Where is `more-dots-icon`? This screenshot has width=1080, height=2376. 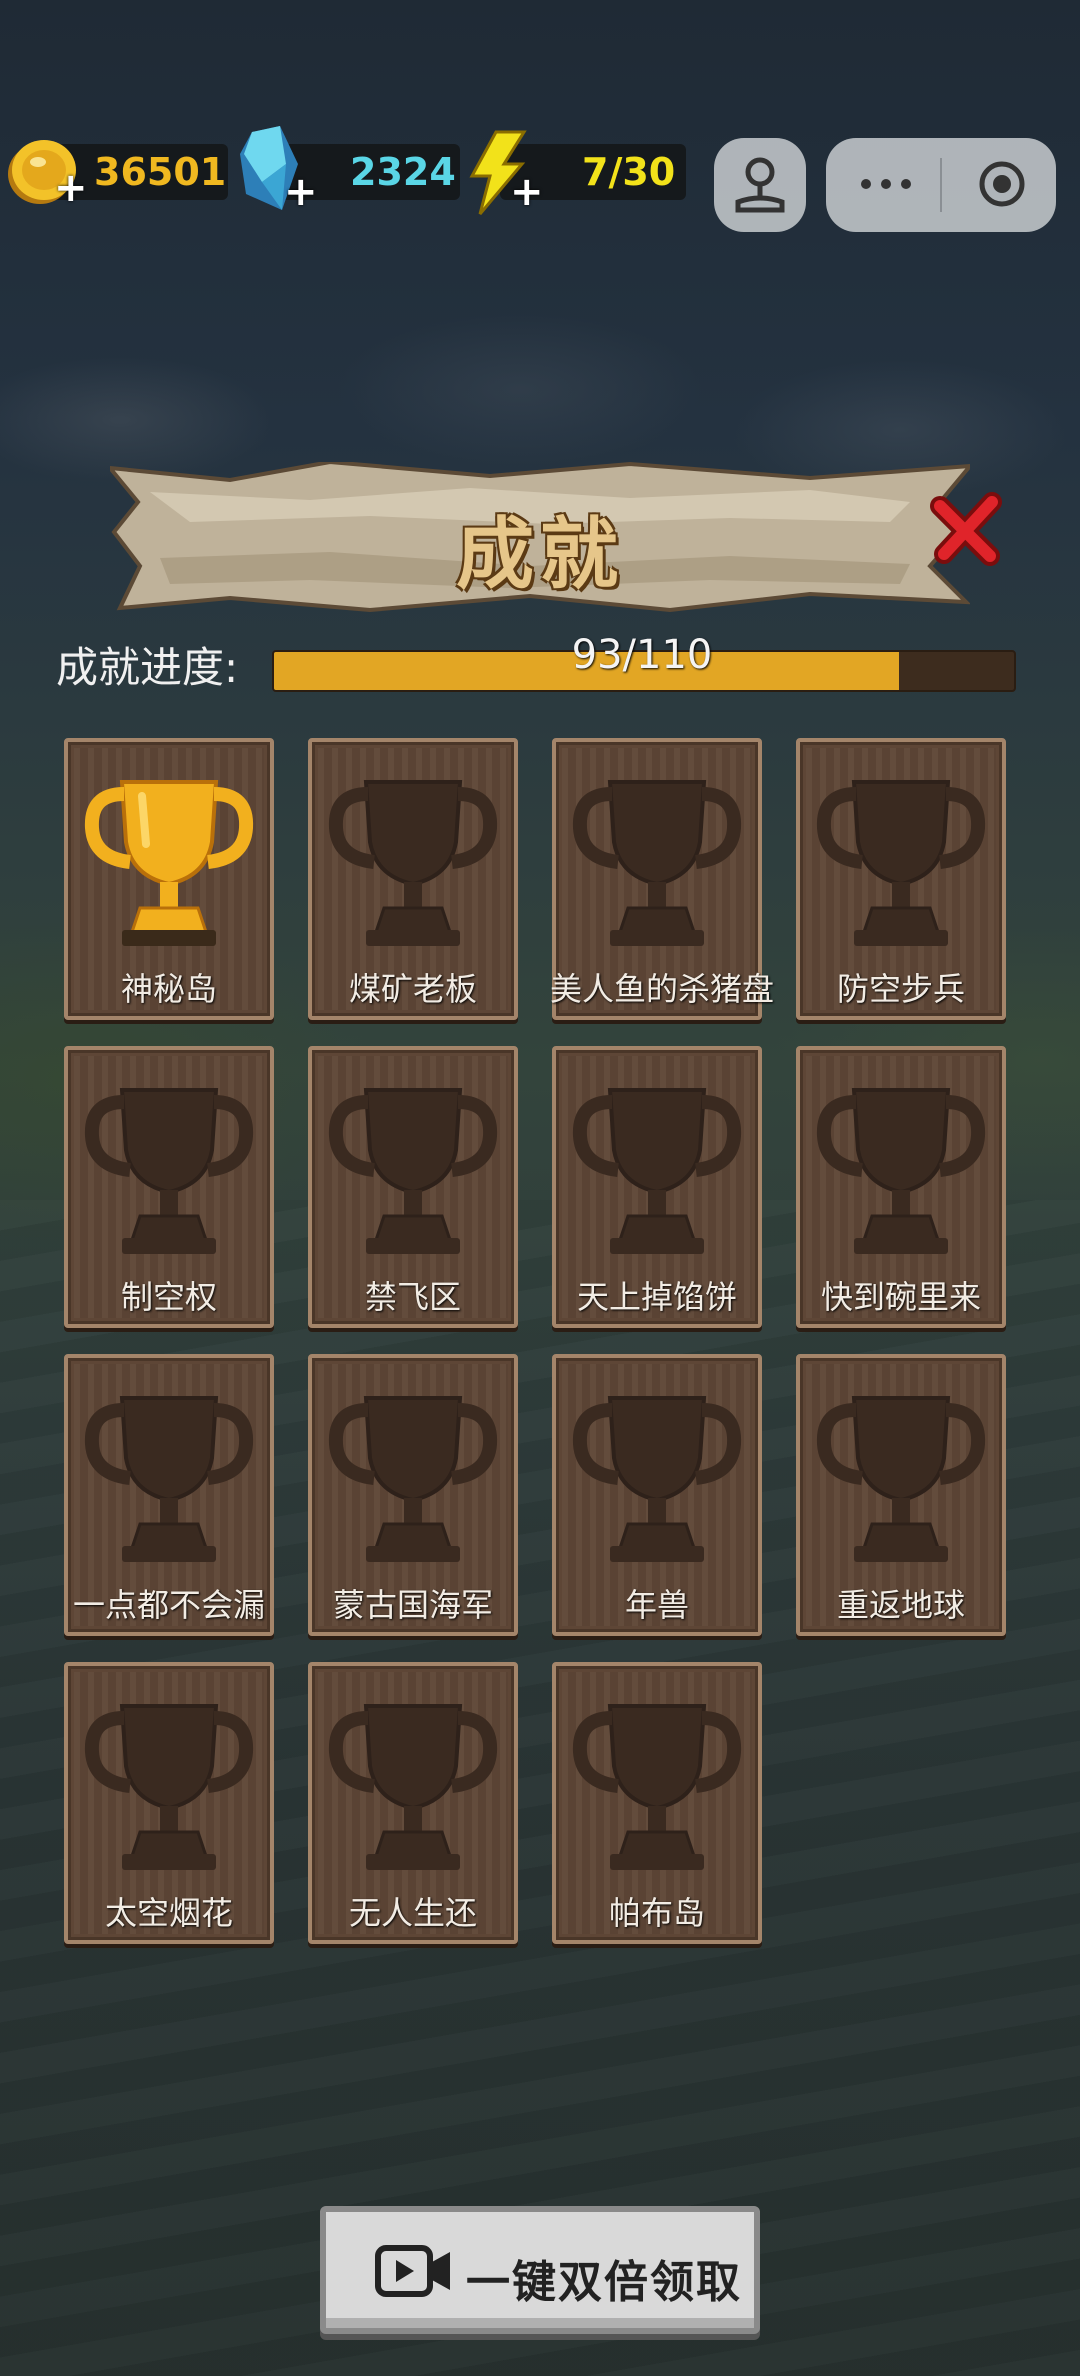 more-dots-icon is located at coordinates (886, 184).